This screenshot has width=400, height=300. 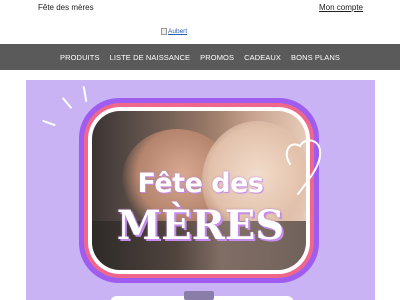 What do you see at coordinates (262, 57) in the screenshot?
I see `nav-item-cadeaux: CADEAUX` at bounding box center [262, 57].